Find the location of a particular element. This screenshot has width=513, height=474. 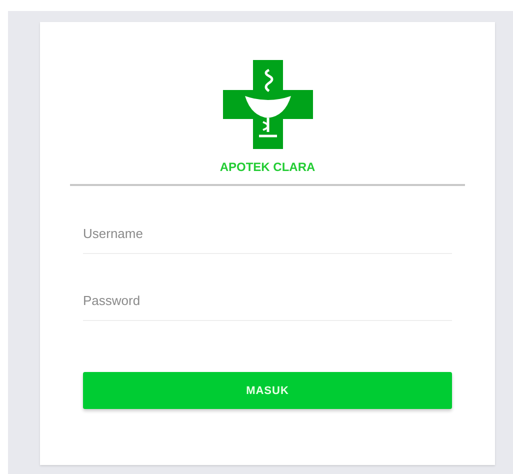

brand-name: APOTEK CLARA is located at coordinates (268, 167).